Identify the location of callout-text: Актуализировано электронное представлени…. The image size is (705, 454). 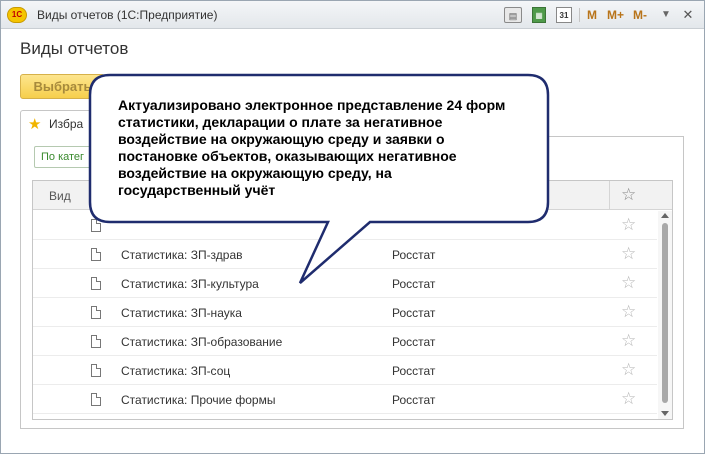
(312, 147).